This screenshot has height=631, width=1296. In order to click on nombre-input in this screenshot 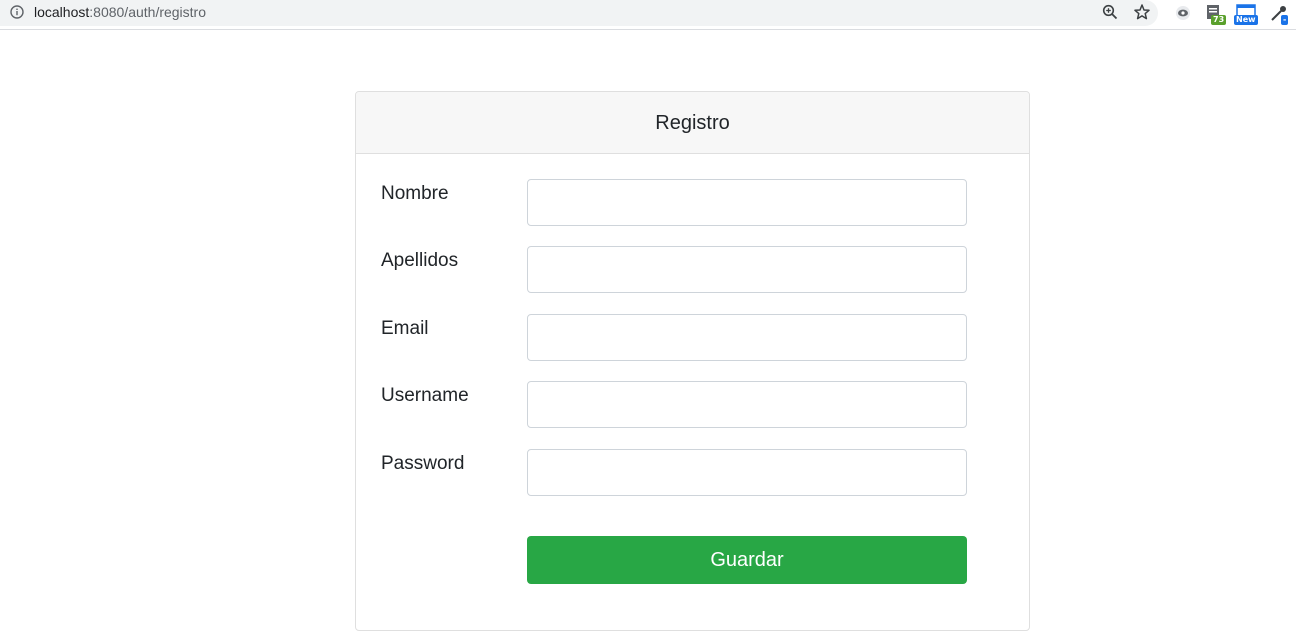, I will do `click(747, 202)`.